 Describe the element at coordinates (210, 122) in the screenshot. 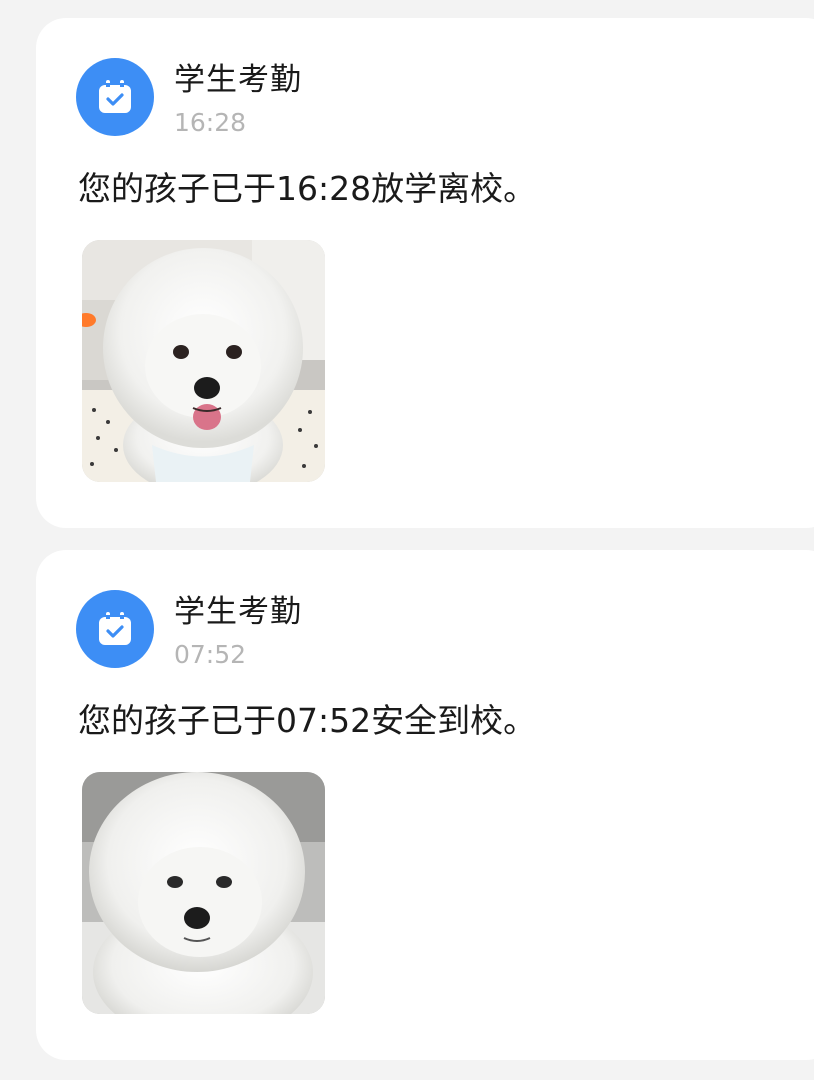

I see `notification-time: 16:28` at that location.